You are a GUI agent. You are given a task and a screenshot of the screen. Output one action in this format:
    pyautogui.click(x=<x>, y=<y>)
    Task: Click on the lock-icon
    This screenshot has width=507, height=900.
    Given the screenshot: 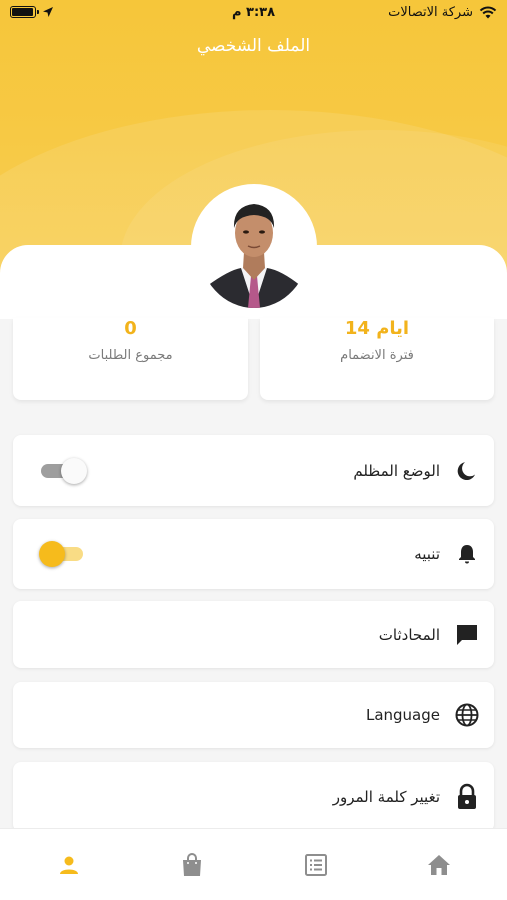 What is the action you would take?
    pyautogui.click(x=467, y=796)
    